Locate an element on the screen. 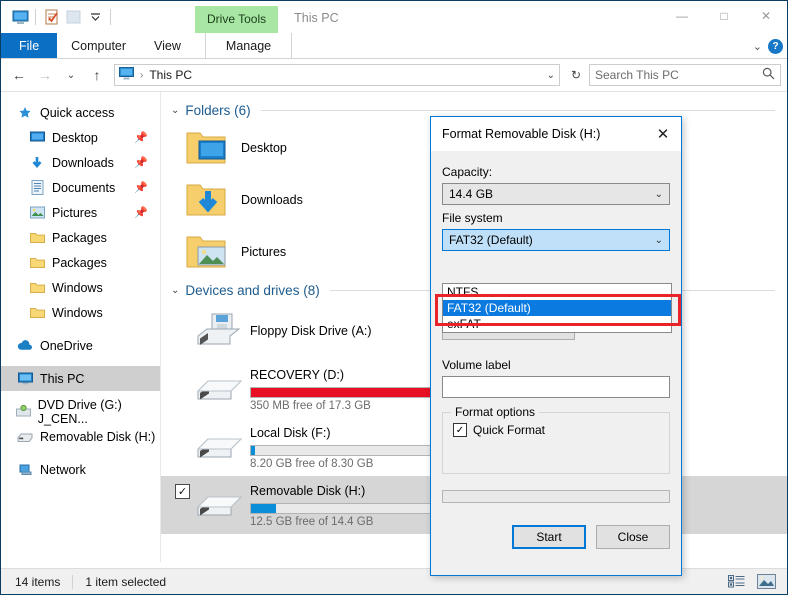 Image resolution: width=788 pixels, height=595 pixels. sidebar-item-label: OneDrive is located at coordinates (66, 345).